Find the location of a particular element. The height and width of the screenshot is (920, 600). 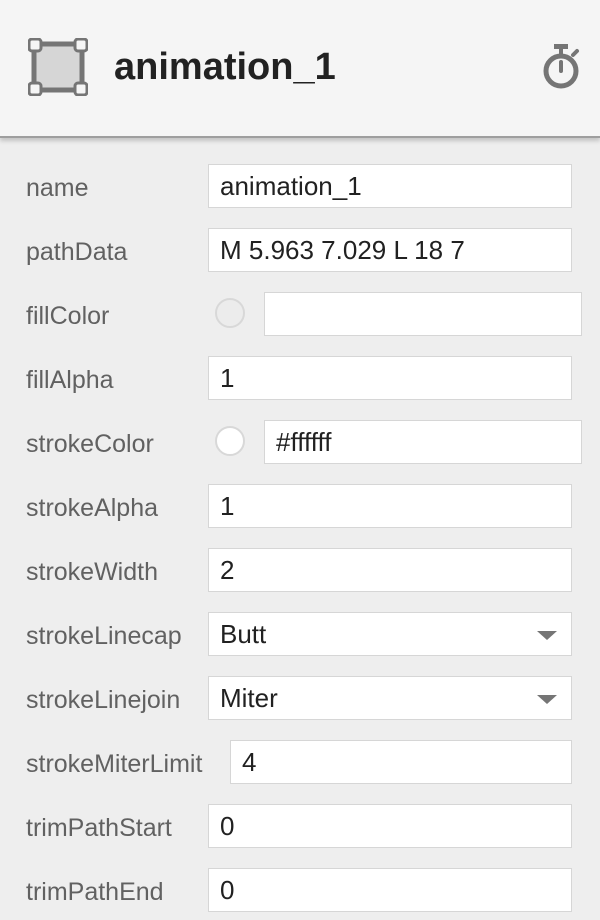

property-label: strokeWidth is located at coordinates (92, 572).